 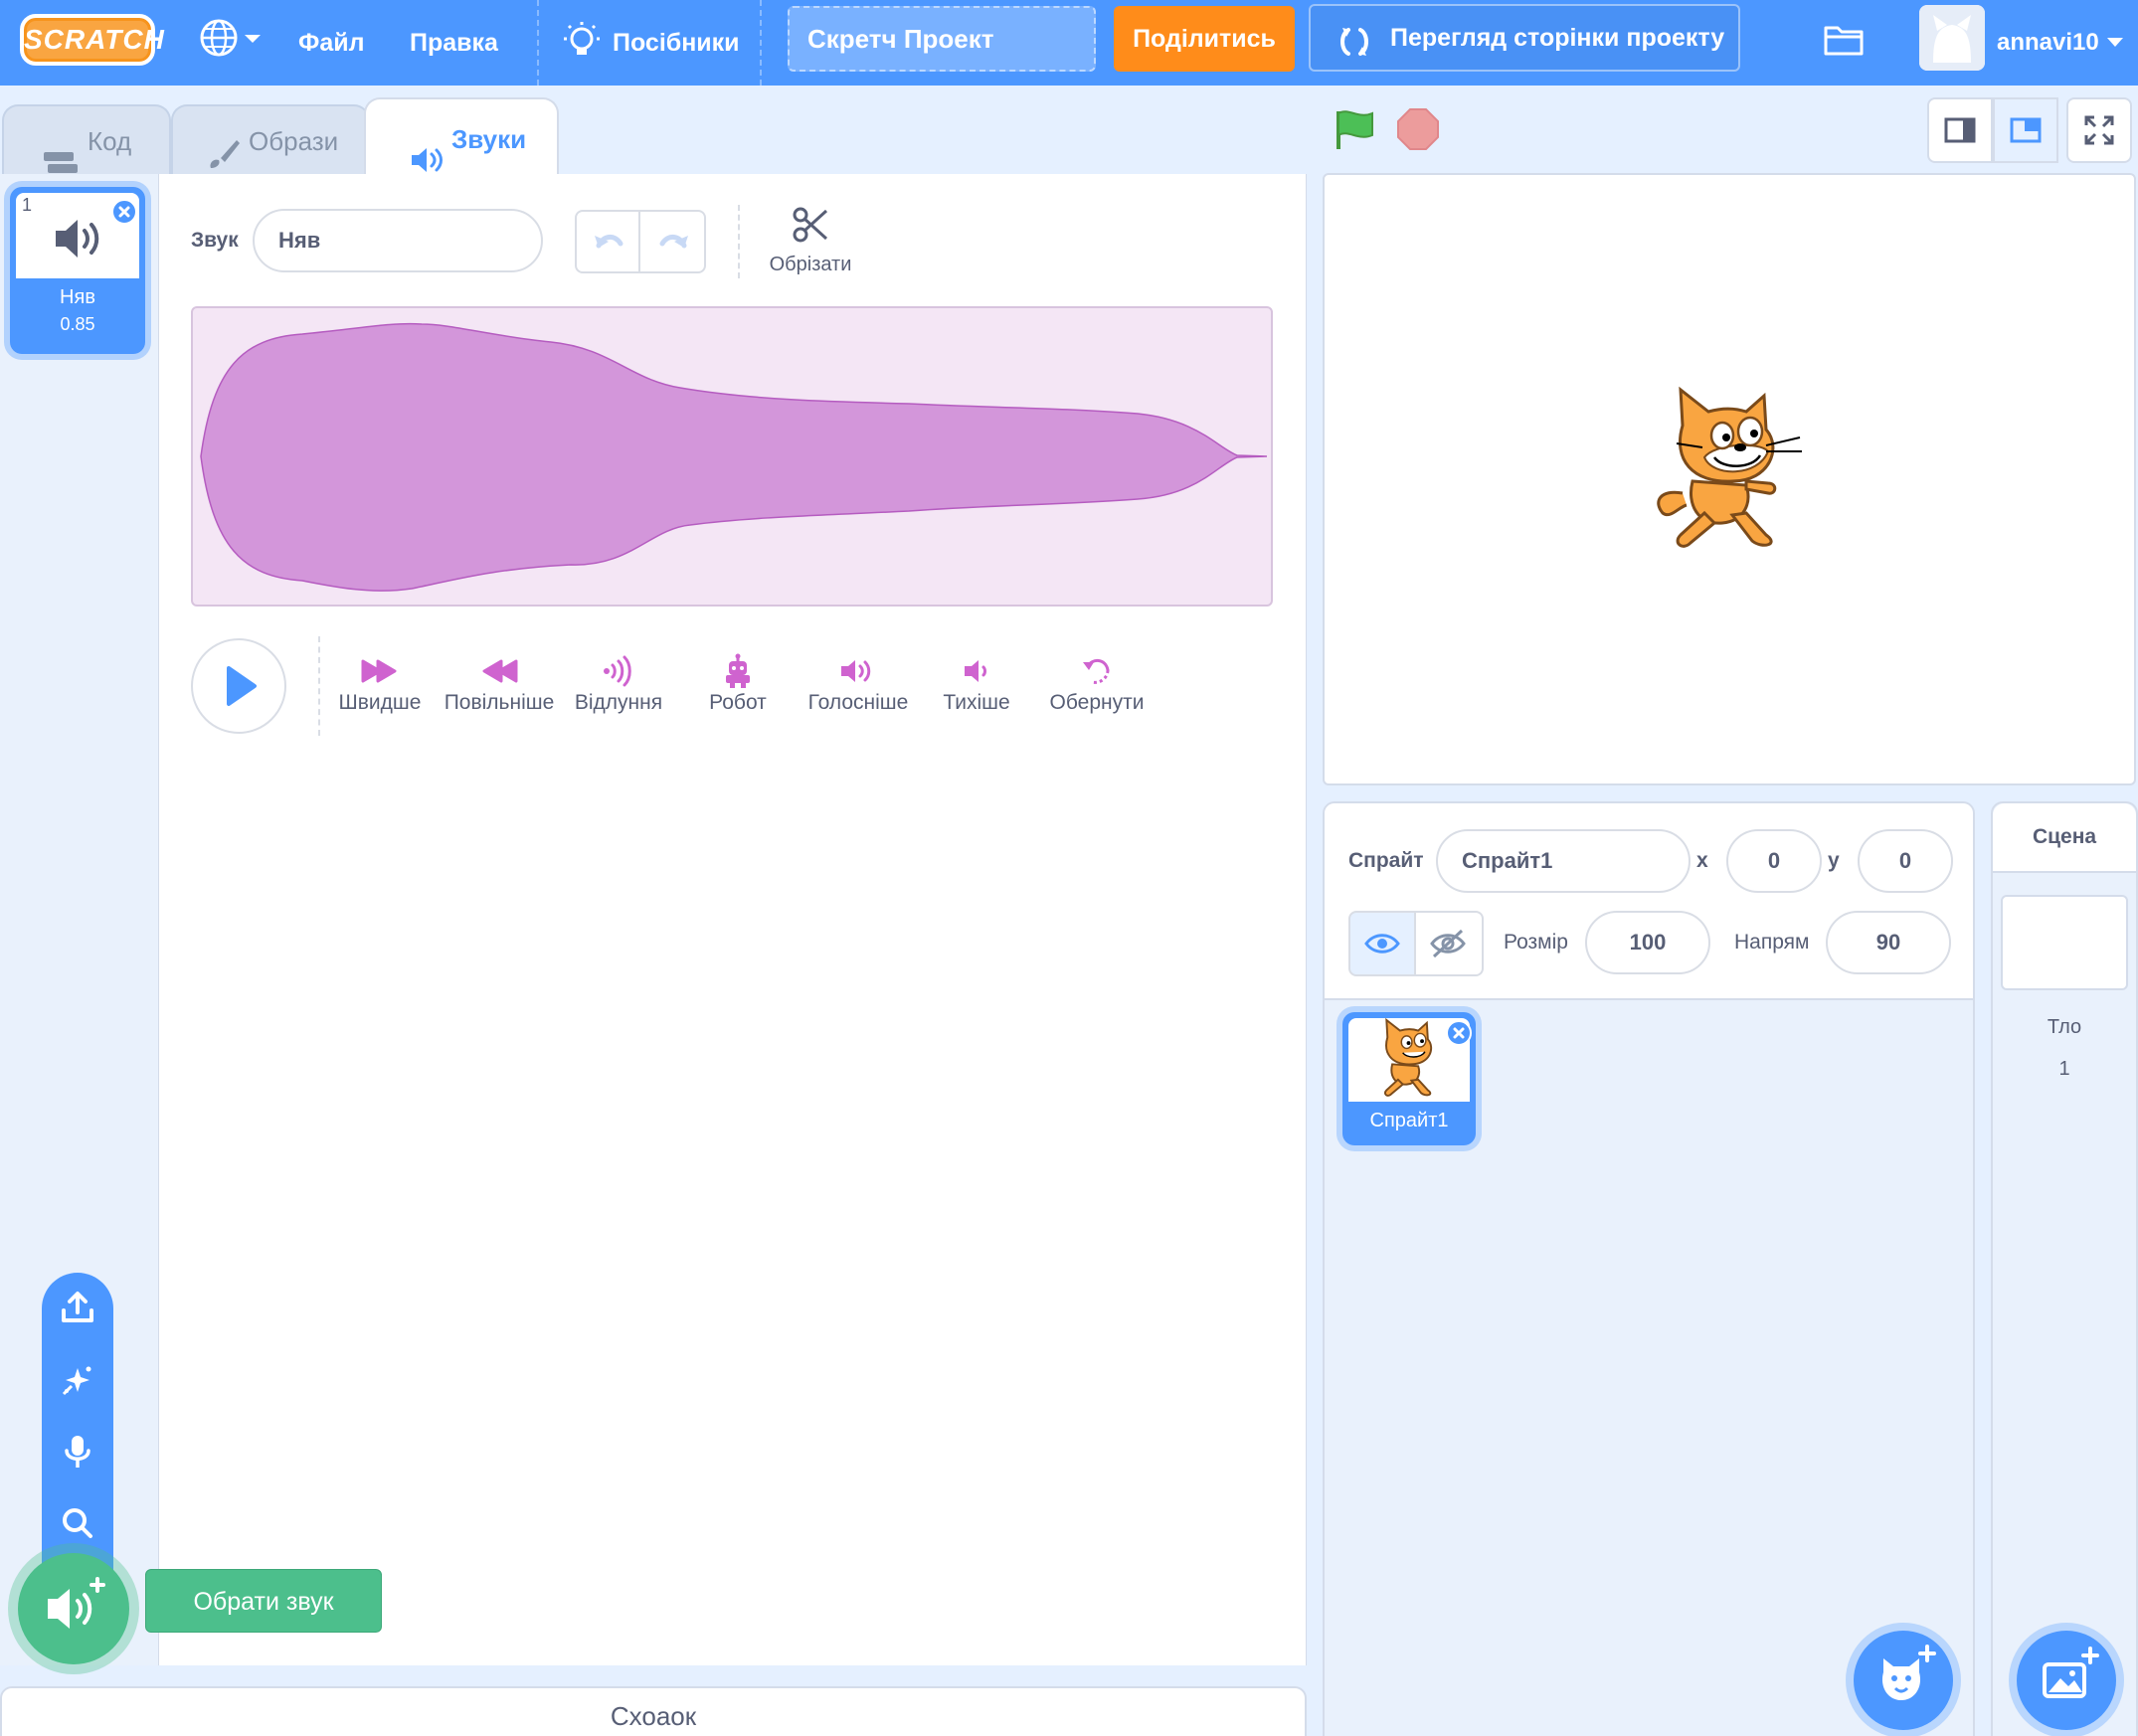 I want to click on hide-sprite-button, so click(x=1450, y=943).